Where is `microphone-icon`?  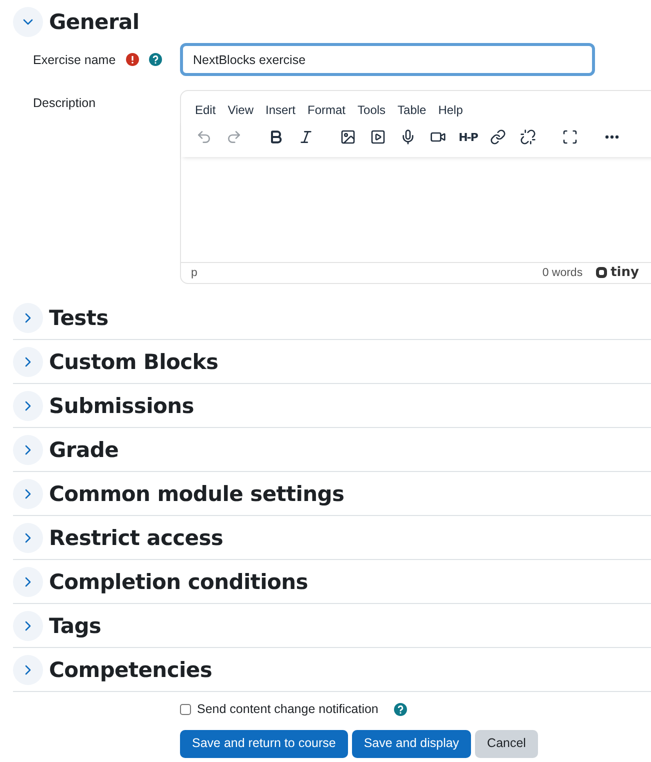 microphone-icon is located at coordinates (408, 137).